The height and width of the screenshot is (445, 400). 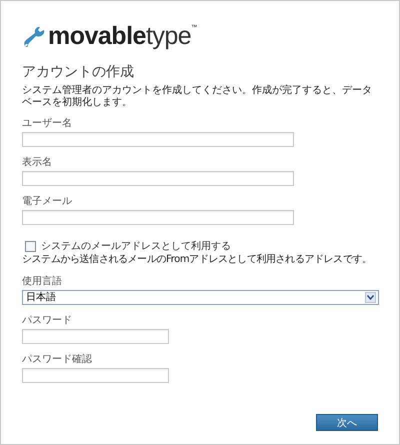 I want to click on field-label: 使用言語, so click(x=42, y=281).